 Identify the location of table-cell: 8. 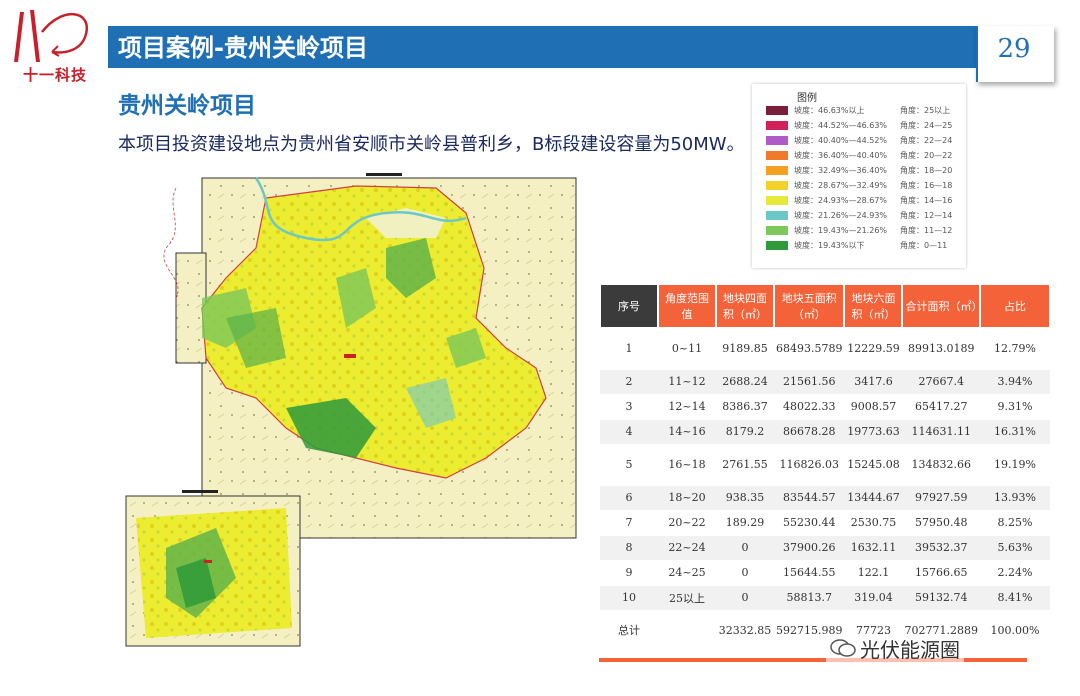
(629, 548).